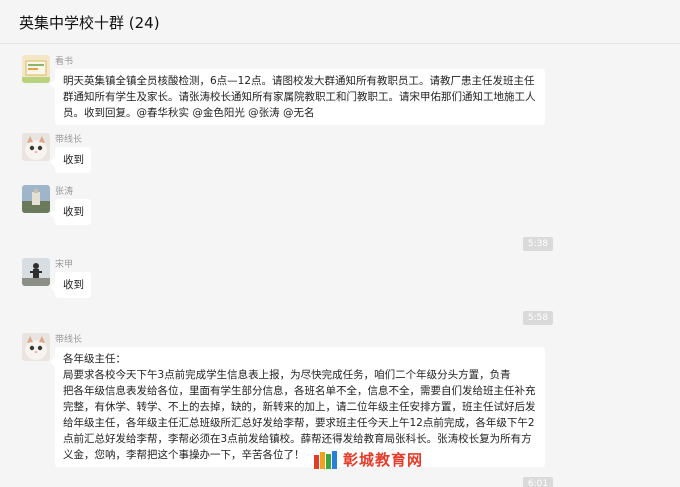 This screenshot has width=680, height=487. I want to click on timestamp: 5:58, so click(340, 318).